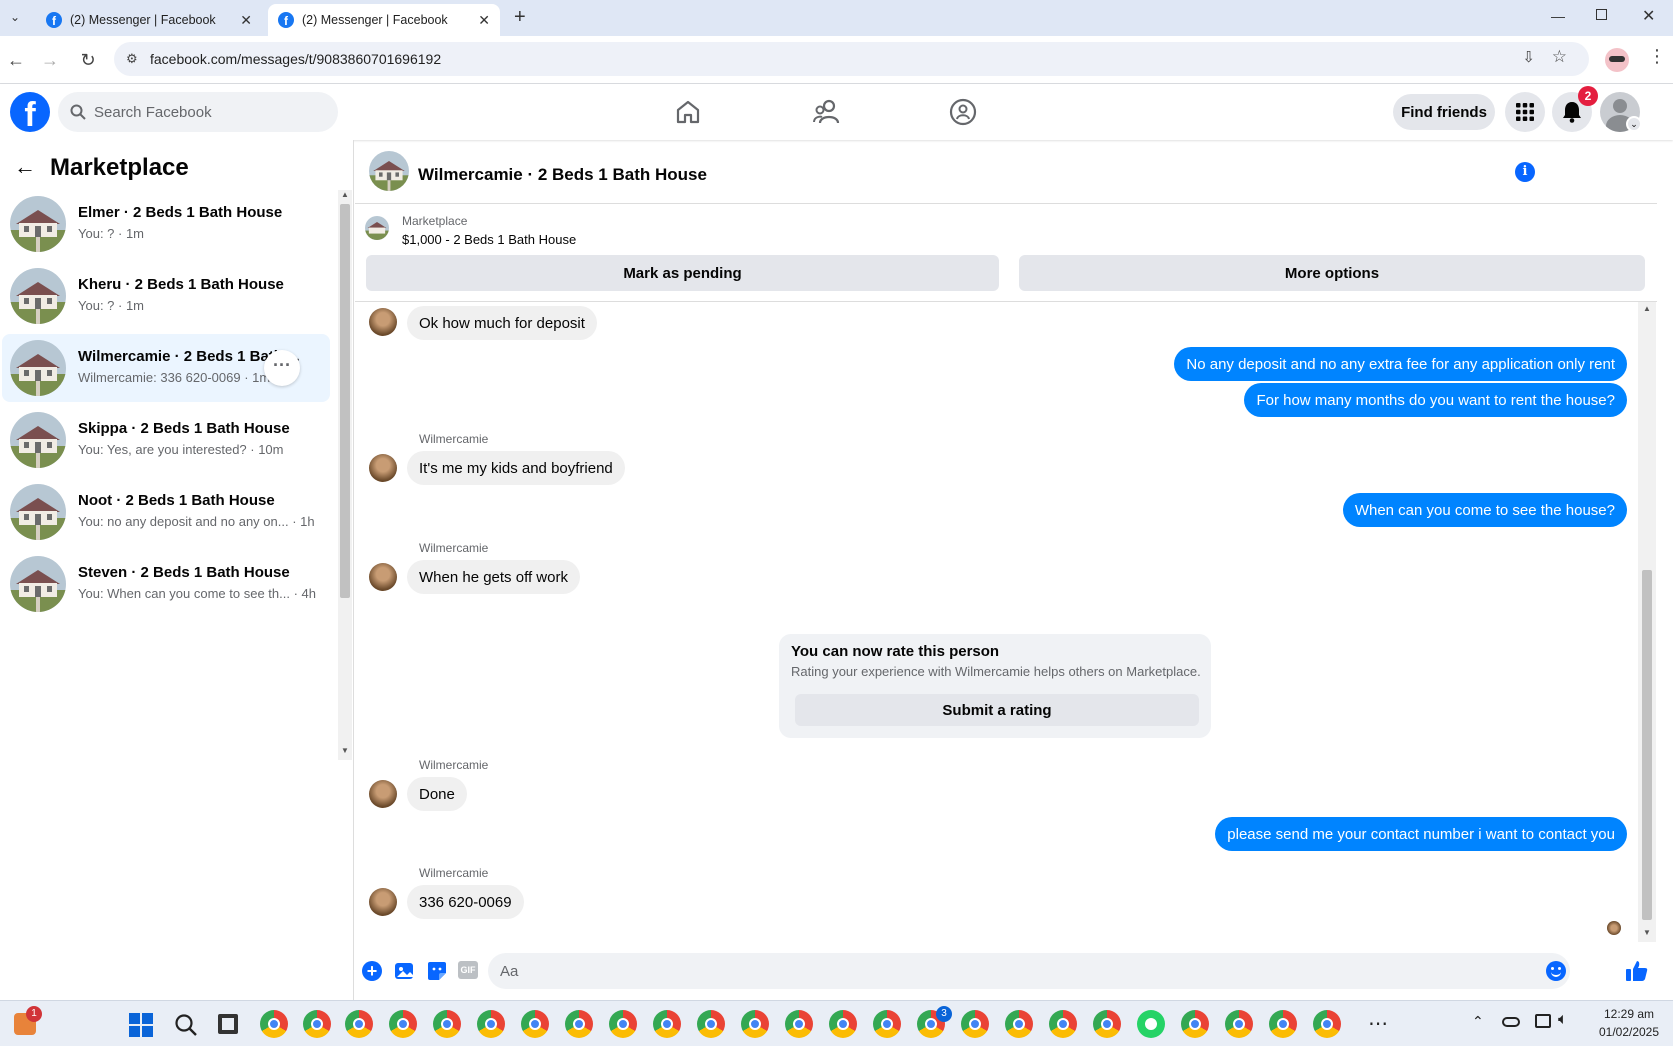  I want to click on facebook-logo-icon: f, so click(30, 112).